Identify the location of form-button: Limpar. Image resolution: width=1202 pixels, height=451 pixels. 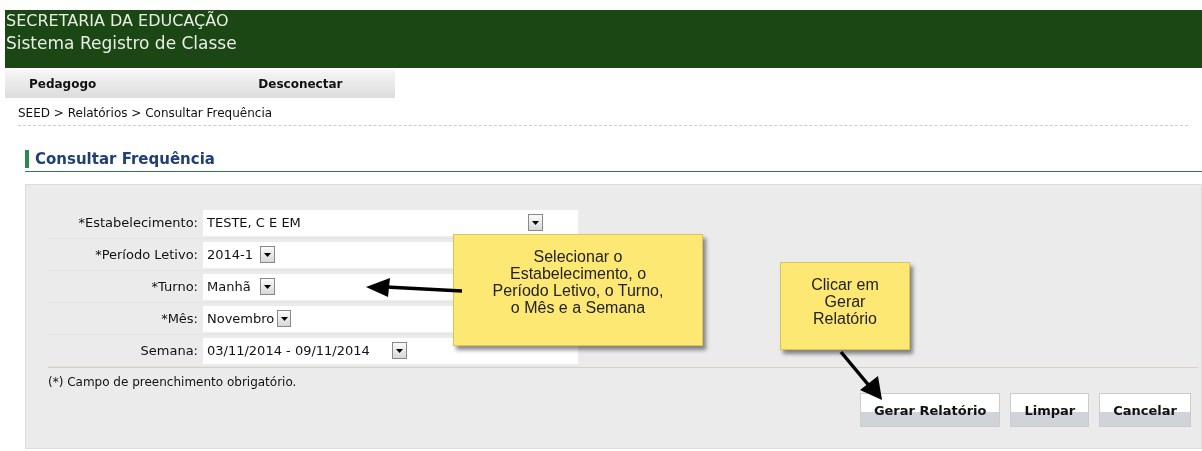
(1050, 410).